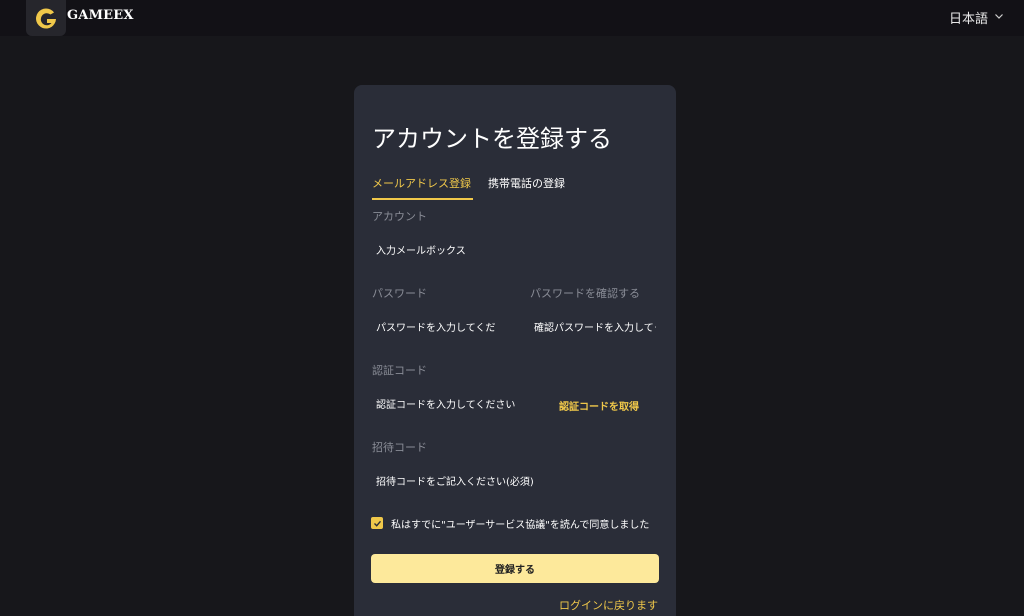 The height and width of the screenshot is (616, 1024). I want to click on top-bar: GAMEEX 日本語, so click(512, 18).